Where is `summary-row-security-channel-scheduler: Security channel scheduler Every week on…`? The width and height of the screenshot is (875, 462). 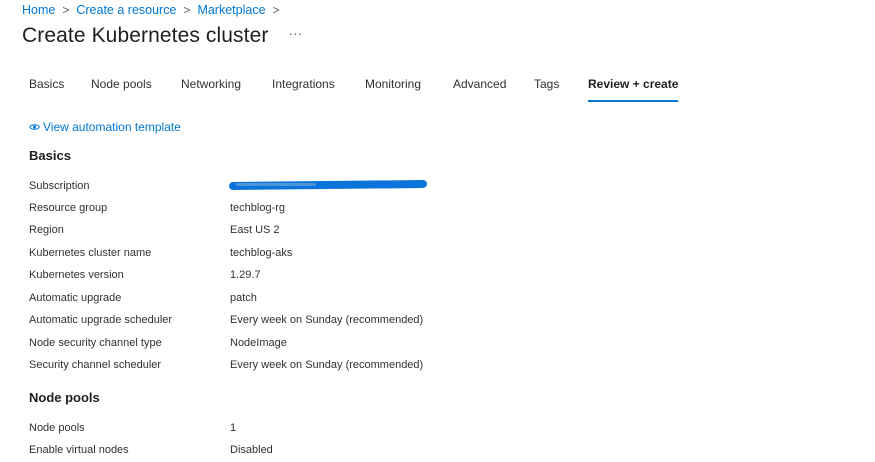 summary-row-security-channel-scheduler: Security channel scheduler Every week on… is located at coordinates (329, 368).